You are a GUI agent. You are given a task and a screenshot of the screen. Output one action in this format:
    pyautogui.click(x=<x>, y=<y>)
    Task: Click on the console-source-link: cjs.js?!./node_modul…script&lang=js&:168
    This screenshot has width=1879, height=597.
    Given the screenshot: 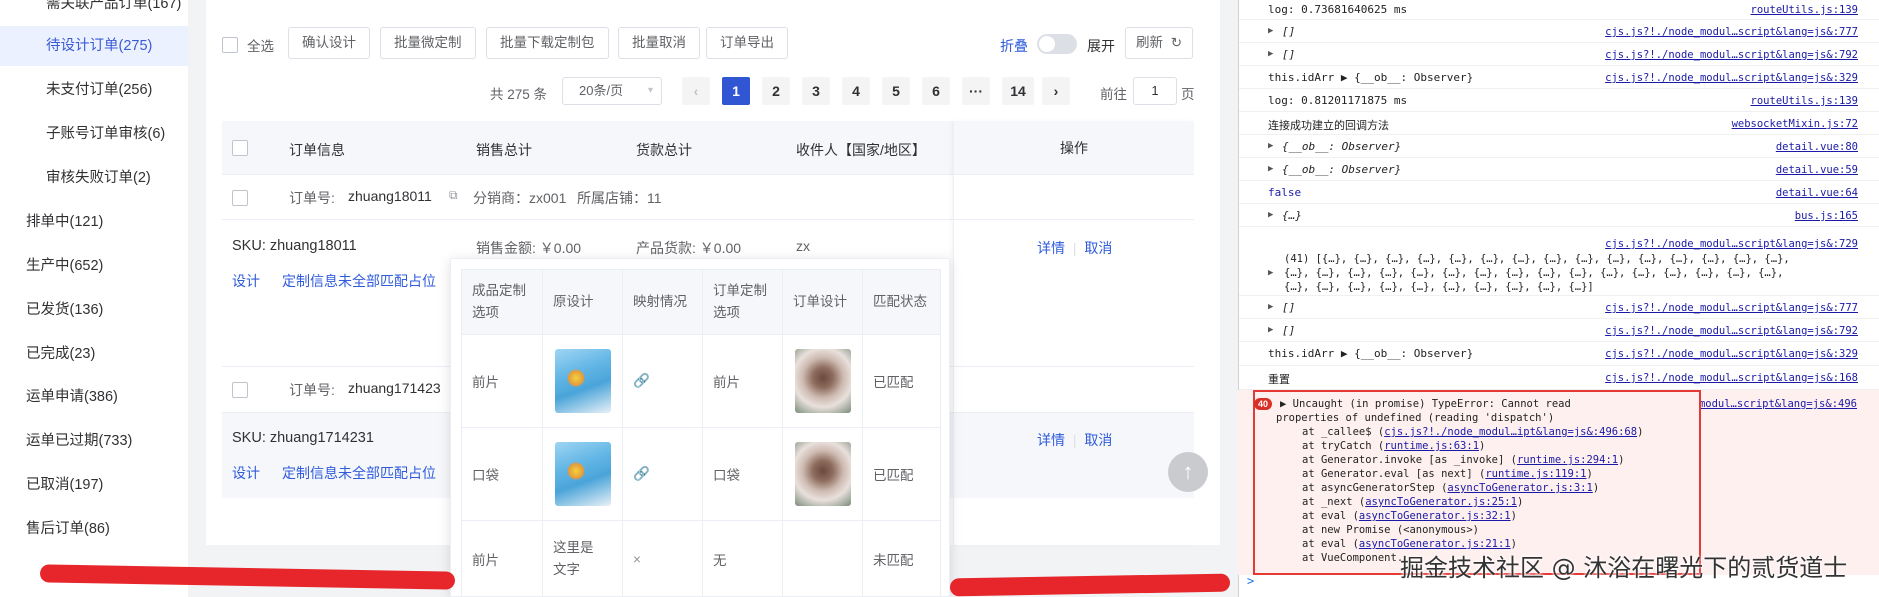 What is the action you would take?
    pyautogui.click(x=1731, y=378)
    